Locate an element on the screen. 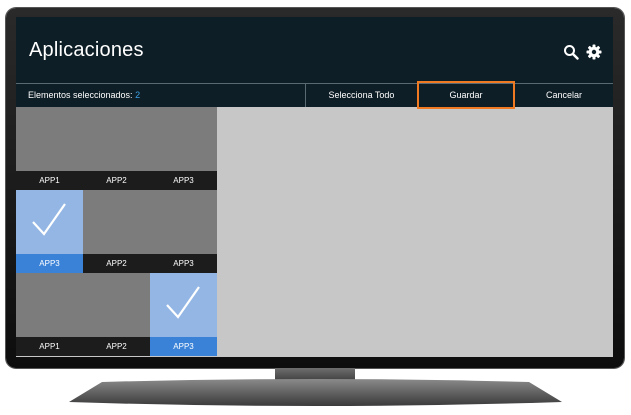  search-icon is located at coordinates (571, 52).